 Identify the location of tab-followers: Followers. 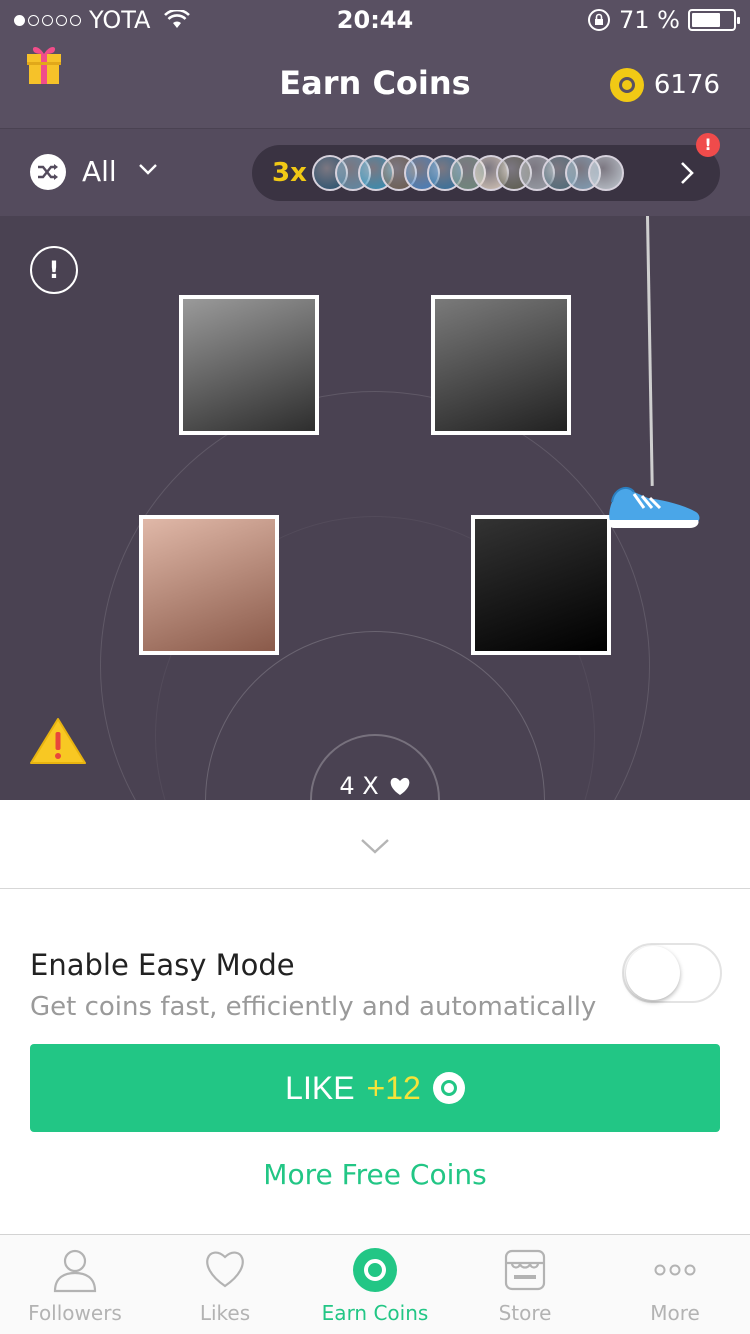
(75, 1284).